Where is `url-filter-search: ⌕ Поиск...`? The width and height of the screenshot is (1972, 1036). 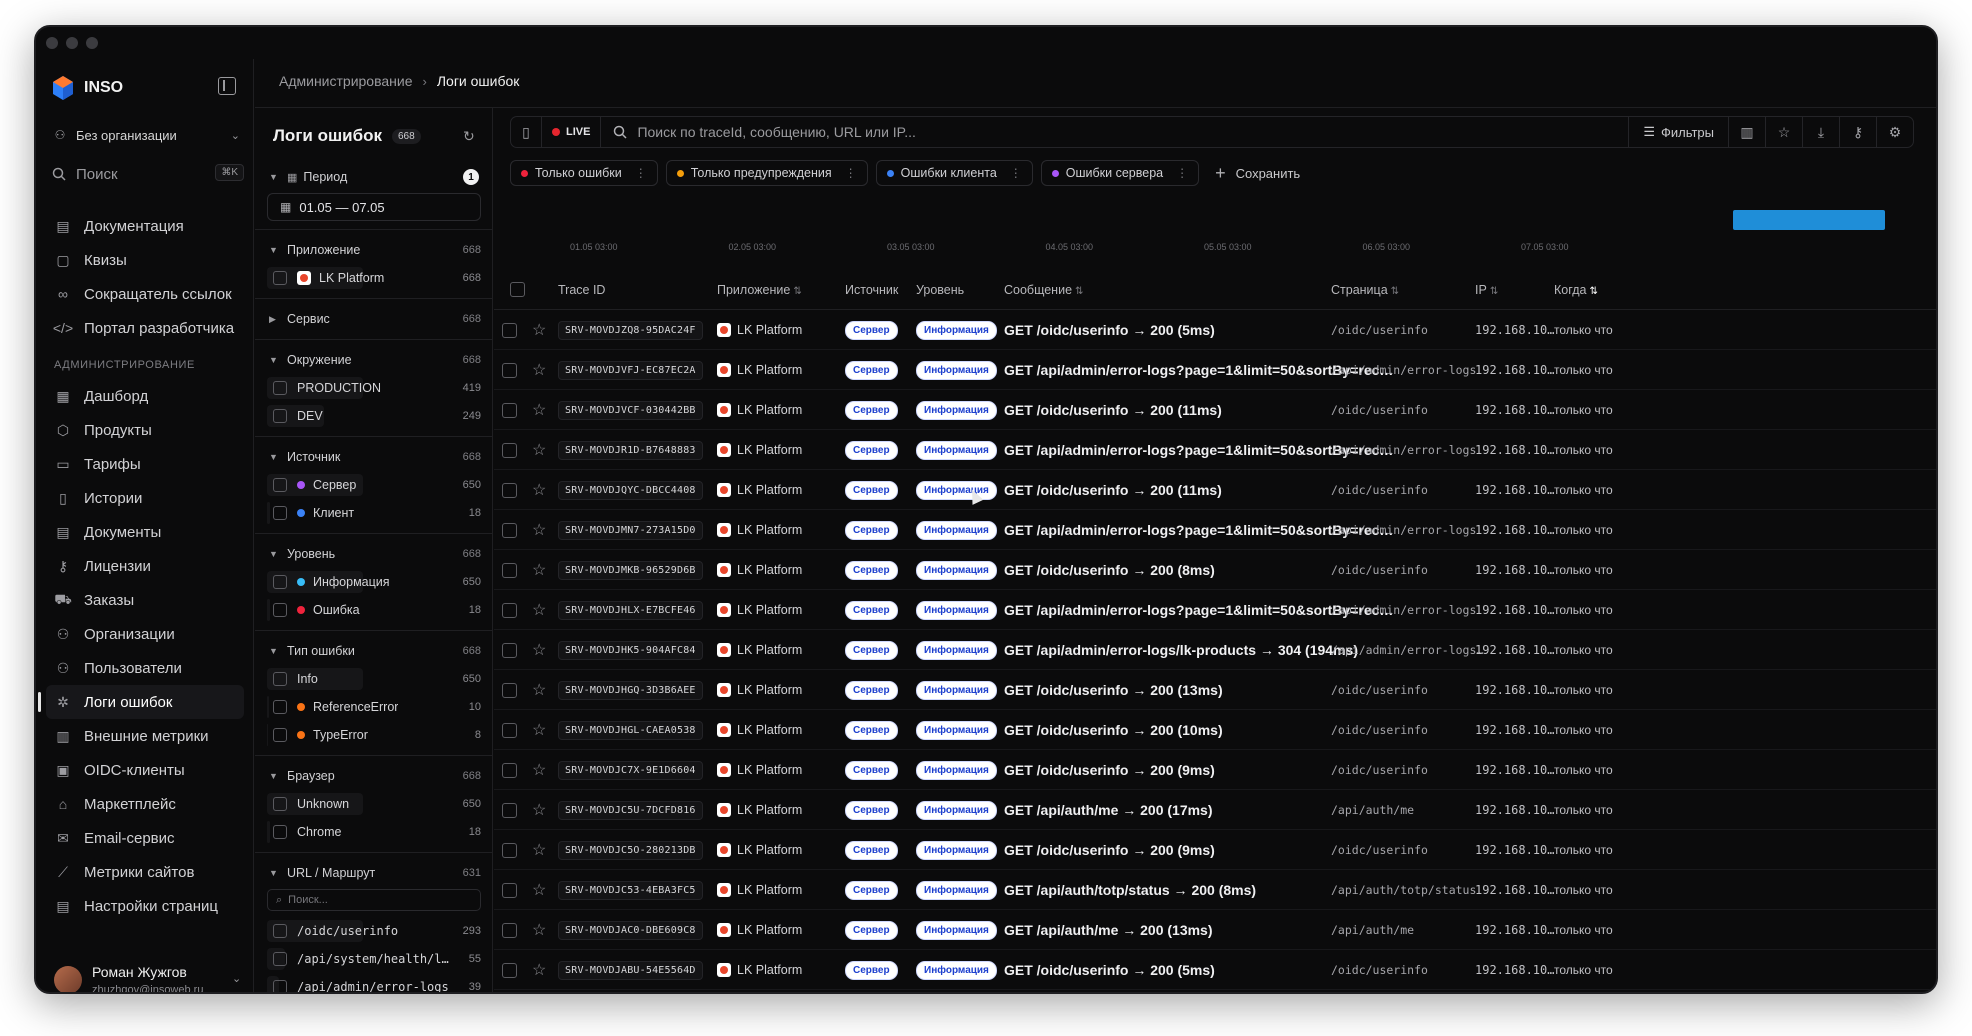
url-filter-search: ⌕ Поиск... is located at coordinates (374, 900).